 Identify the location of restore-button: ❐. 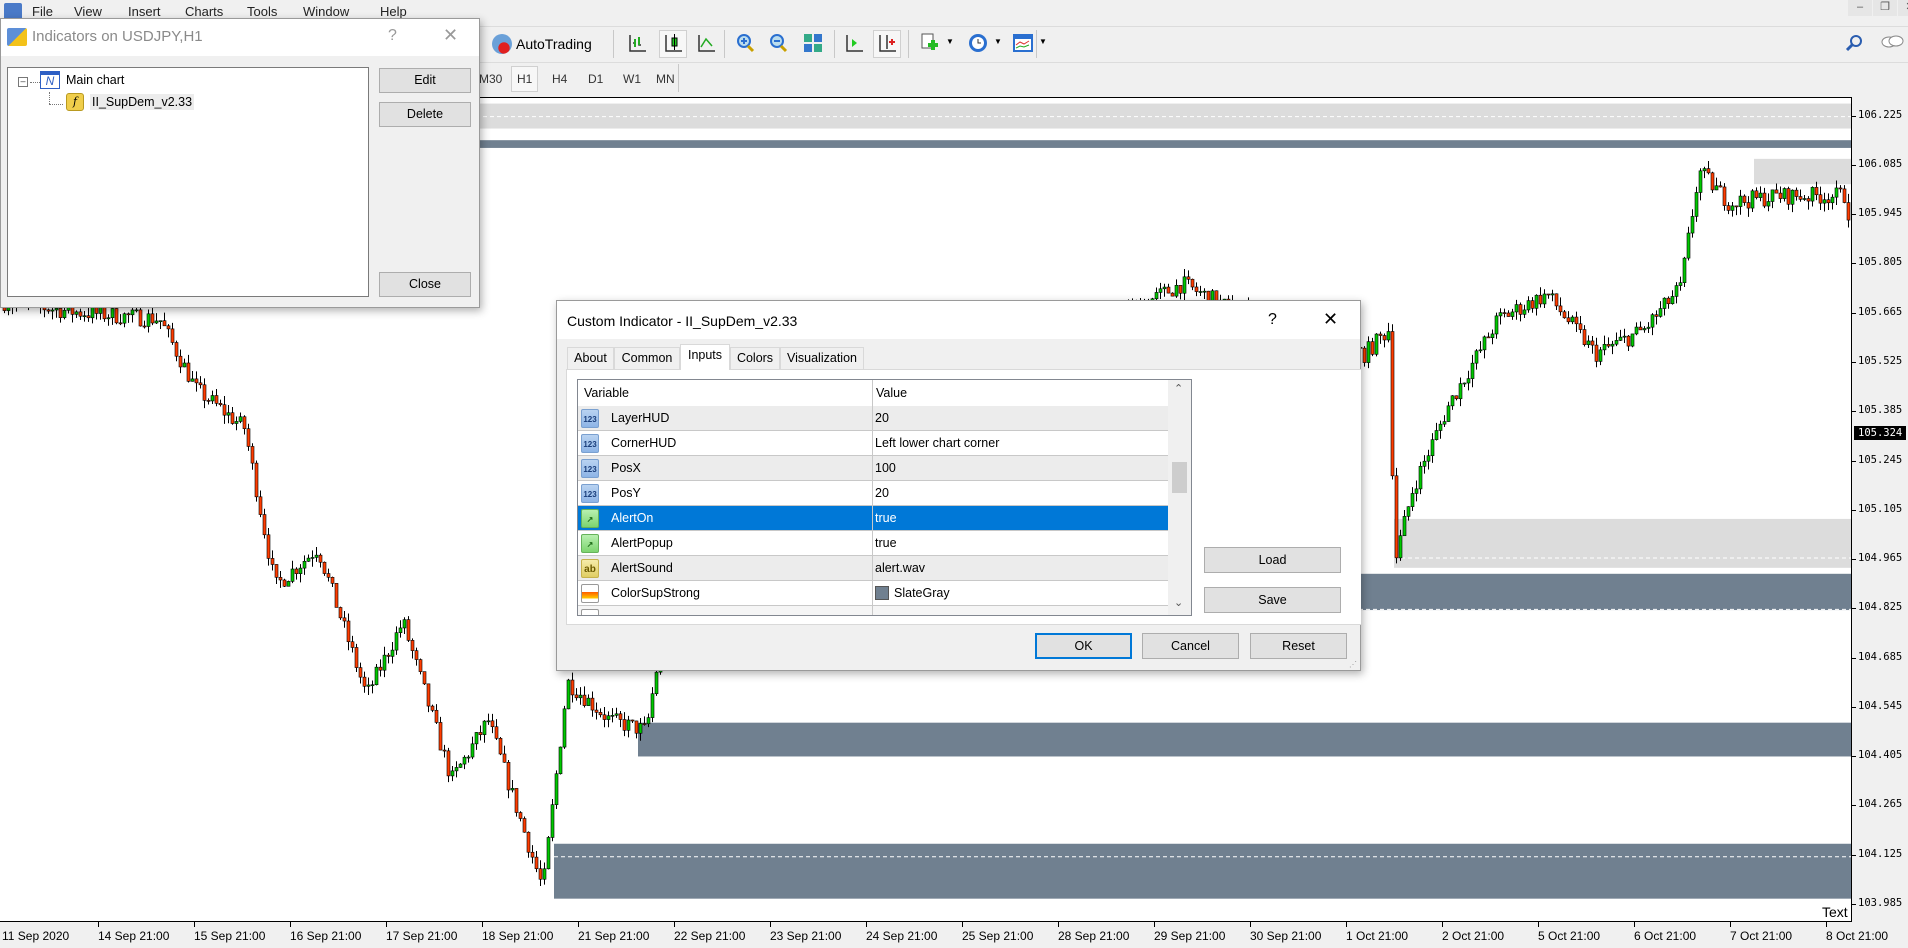
(1885, 8).